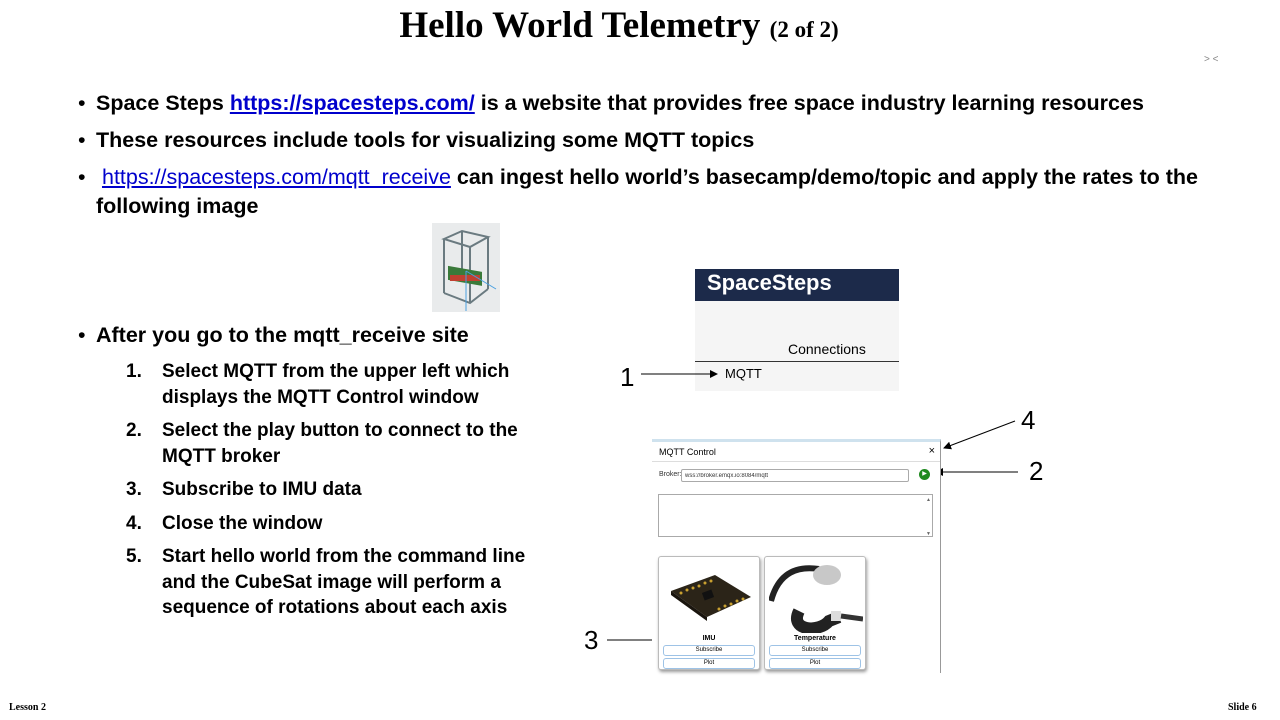  What do you see at coordinates (795, 515) in the screenshot?
I see `message-log: ▲ ▼` at bounding box center [795, 515].